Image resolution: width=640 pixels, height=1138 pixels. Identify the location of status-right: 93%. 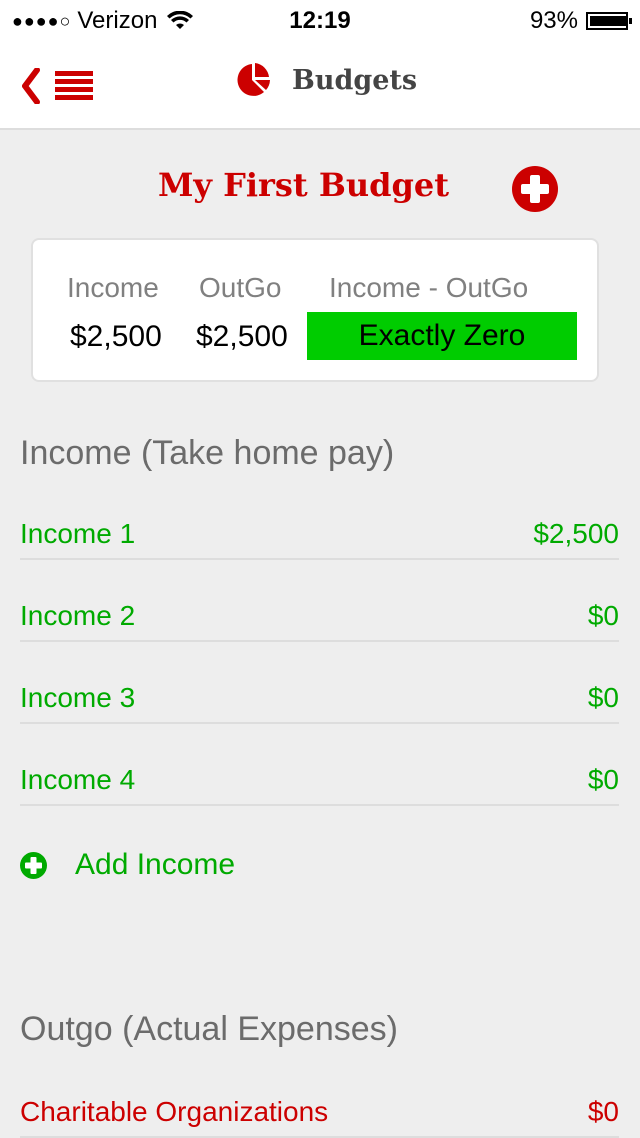
(580, 21).